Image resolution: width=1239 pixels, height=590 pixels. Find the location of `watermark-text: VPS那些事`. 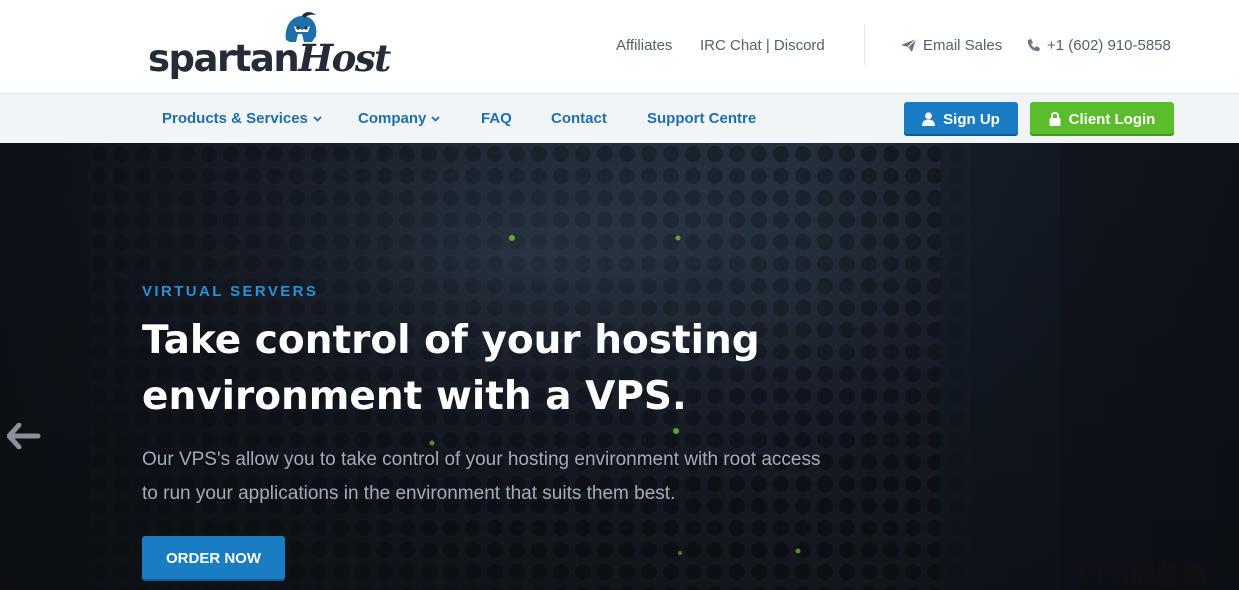

watermark-text: VPS那些事 is located at coordinates (1142, 575).